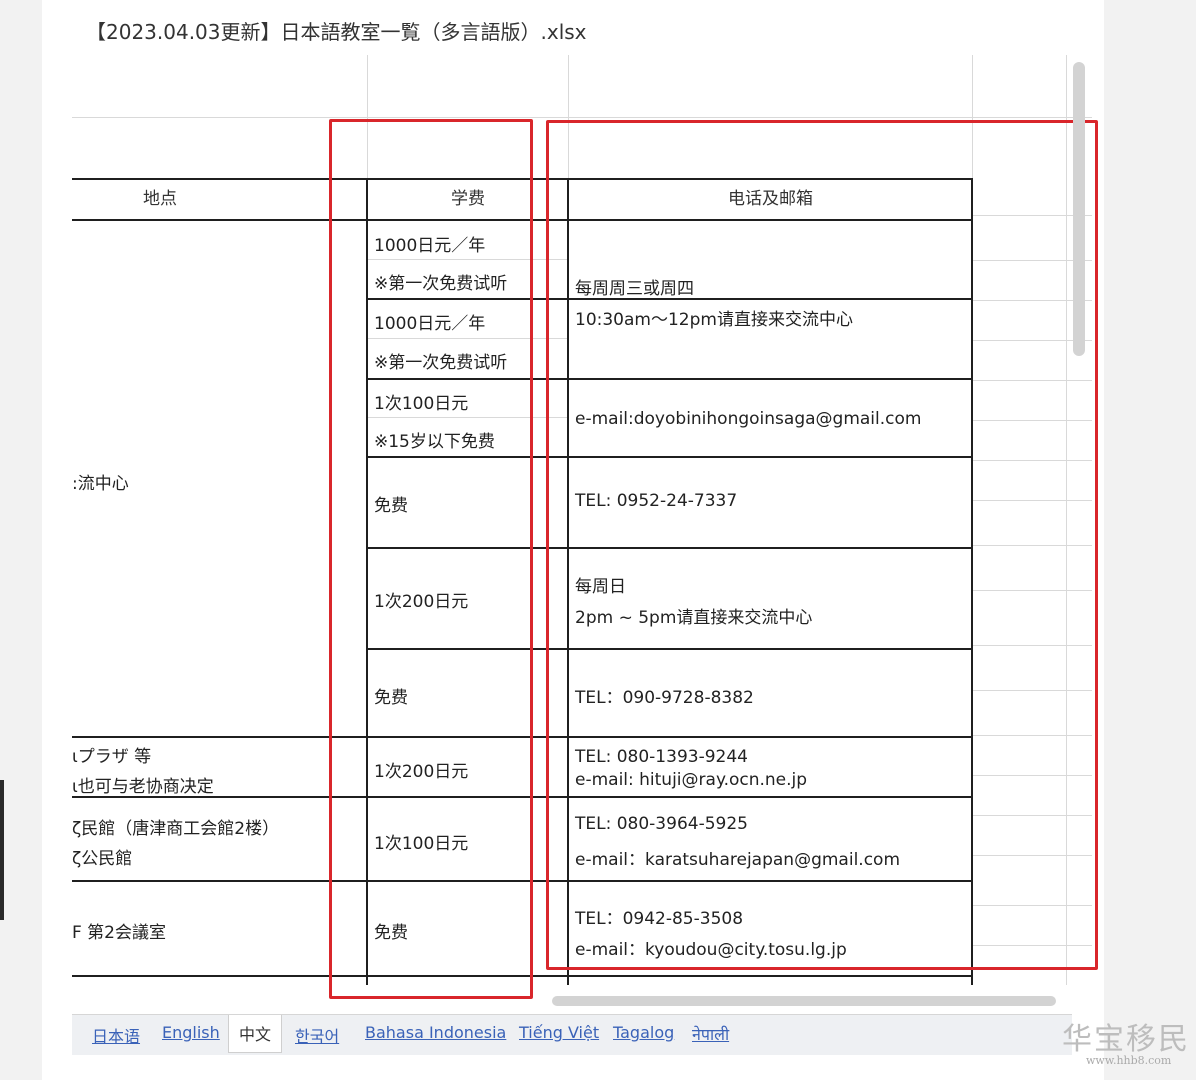 The width and height of the screenshot is (1196, 1080). Describe the element at coordinates (643, 1032) in the screenshot. I see `tab-tagalog: Tagalog` at that location.